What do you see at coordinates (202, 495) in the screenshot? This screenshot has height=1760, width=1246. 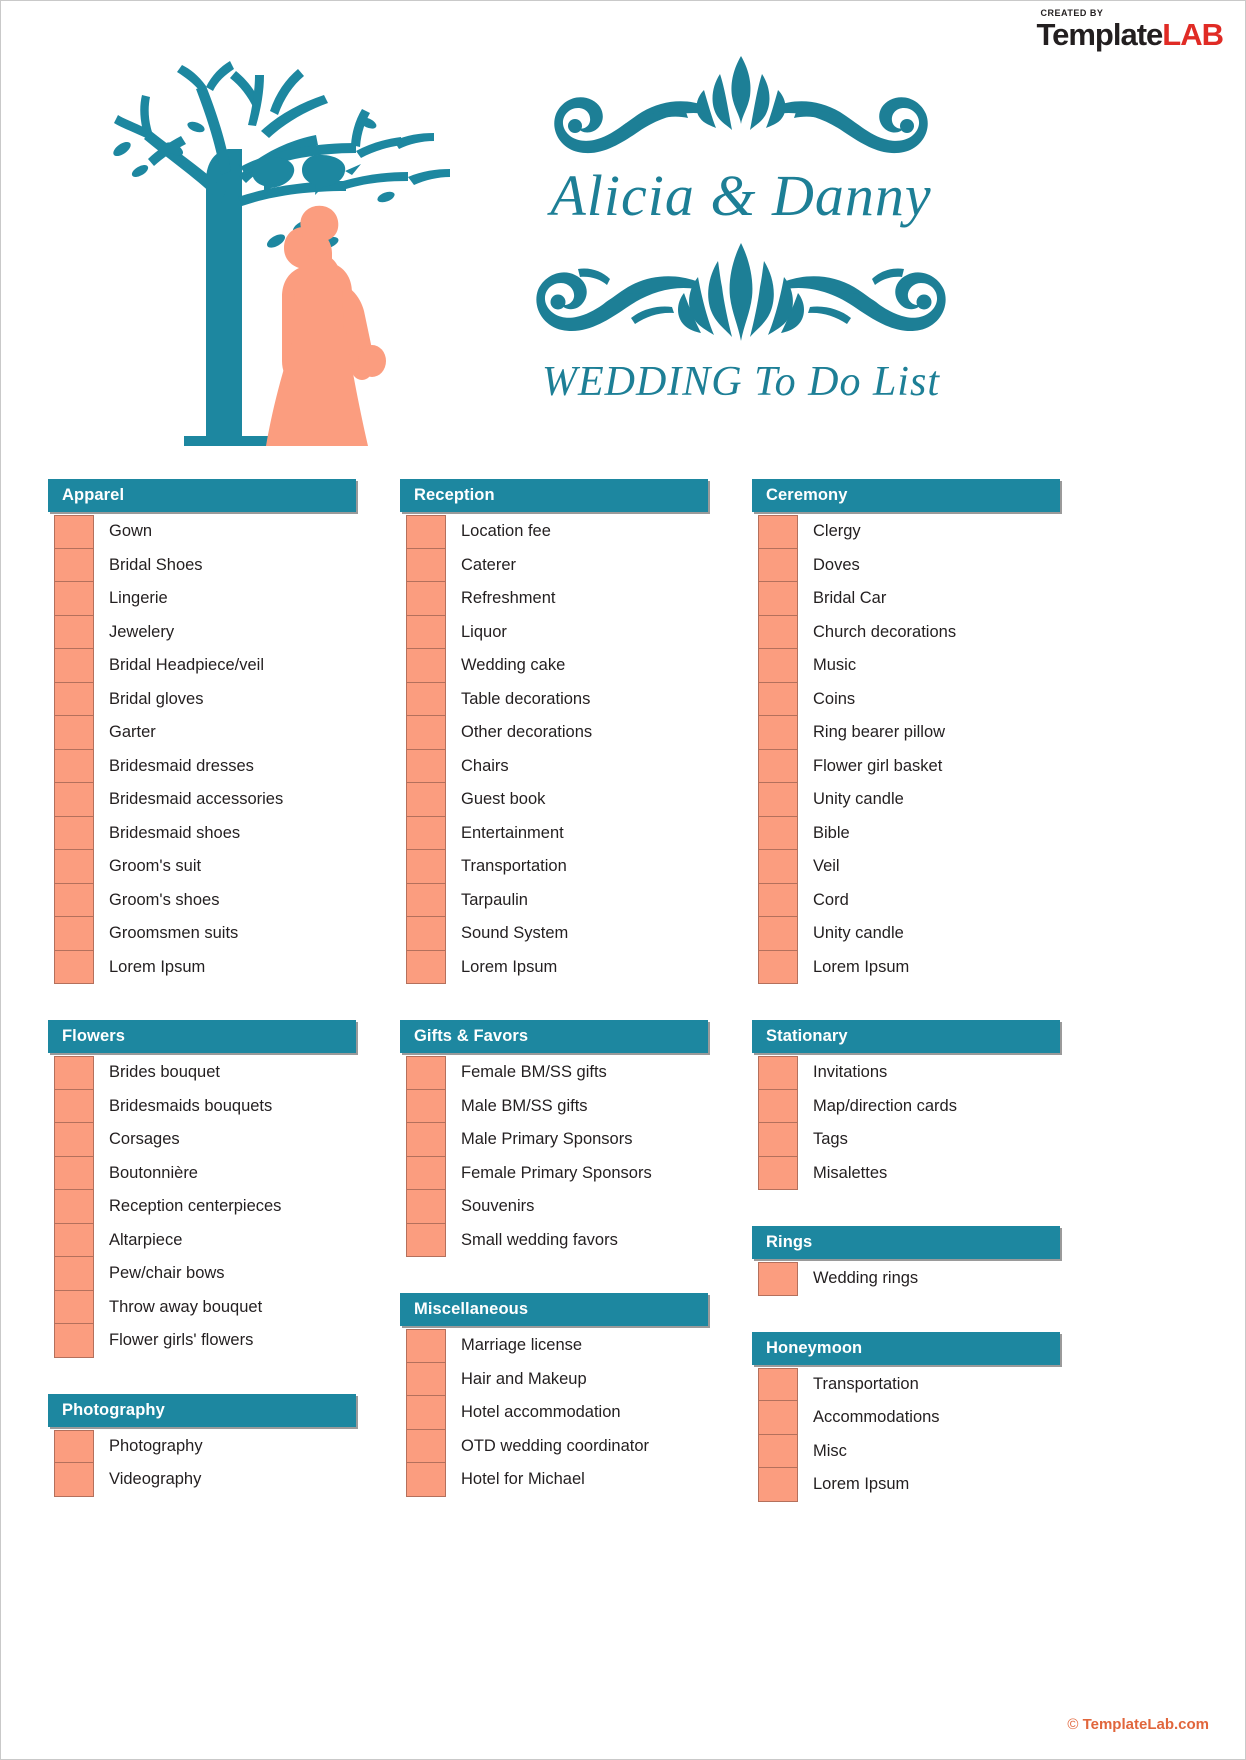 I see `section-header-apparel: Apparel` at bounding box center [202, 495].